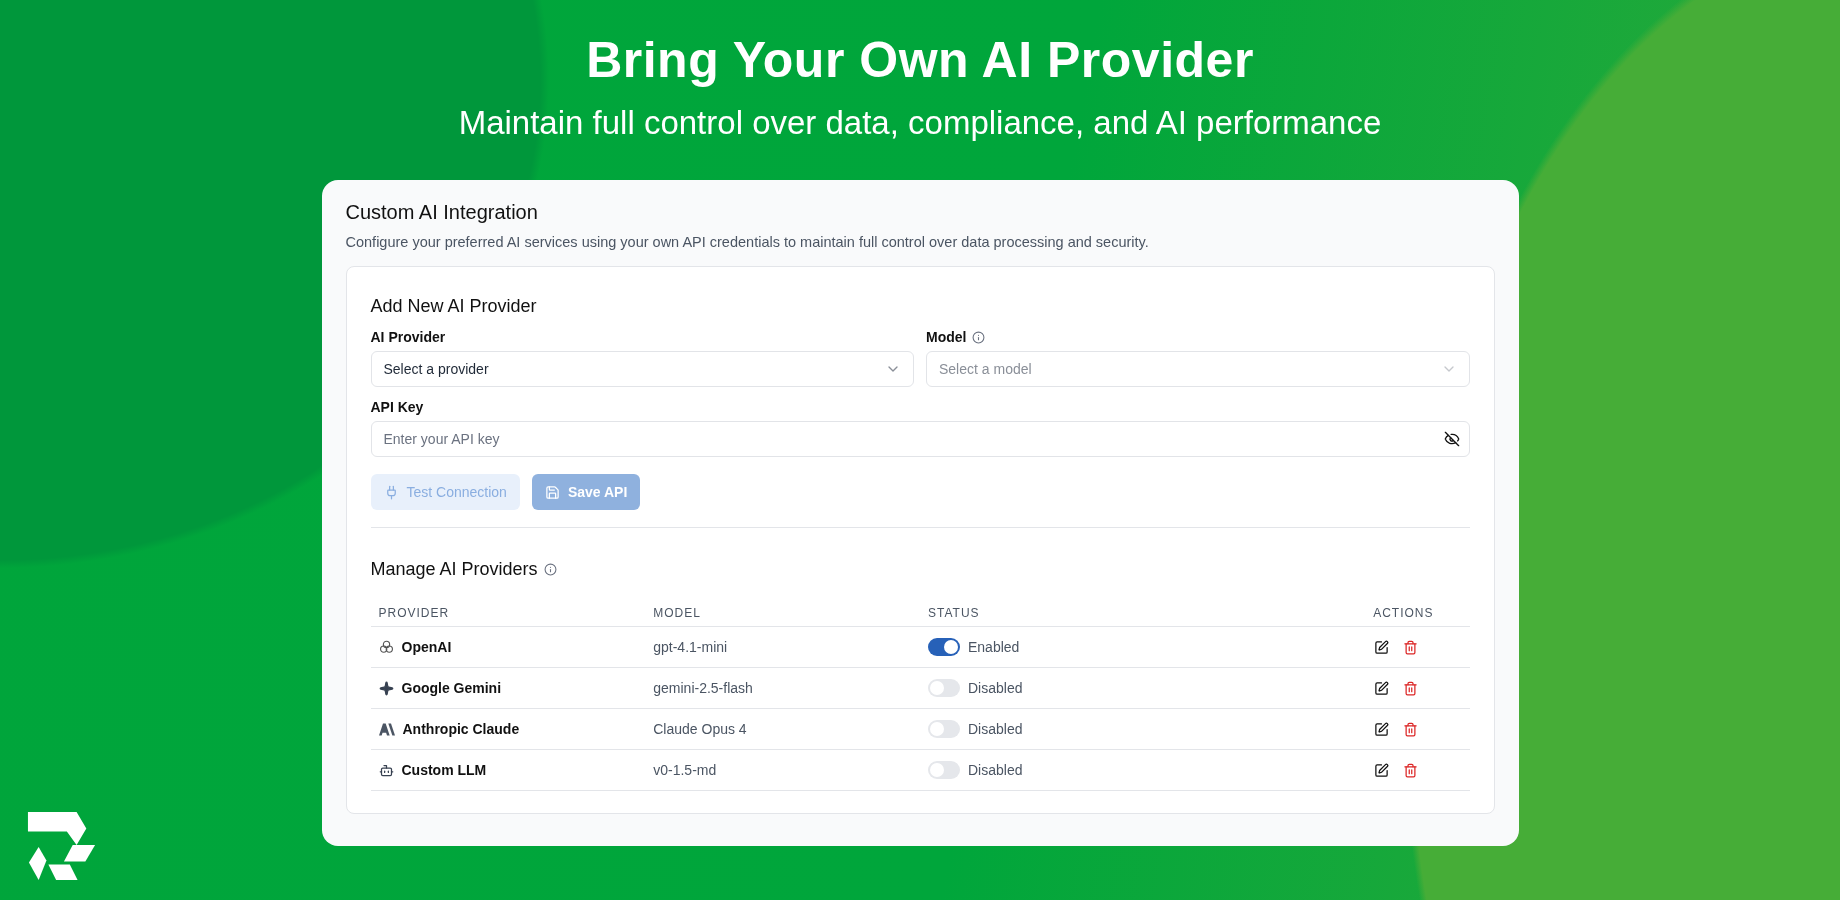  I want to click on sparkle-icon, so click(386, 688).